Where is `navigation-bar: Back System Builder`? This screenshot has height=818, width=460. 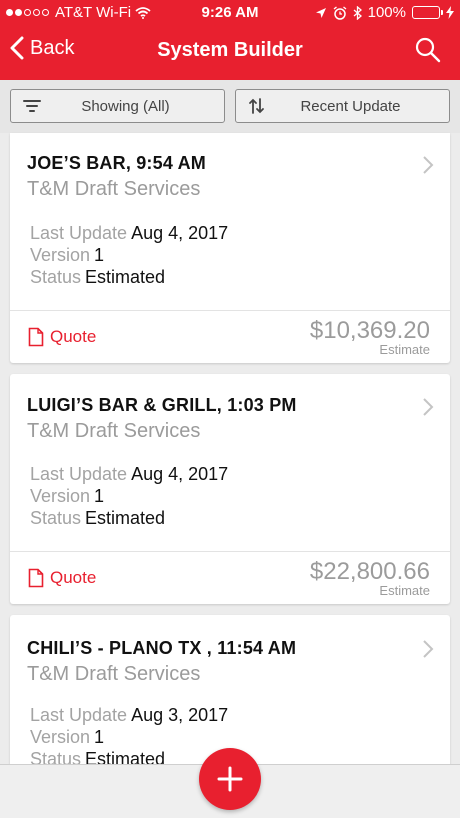
navigation-bar: Back System Builder is located at coordinates (230, 52).